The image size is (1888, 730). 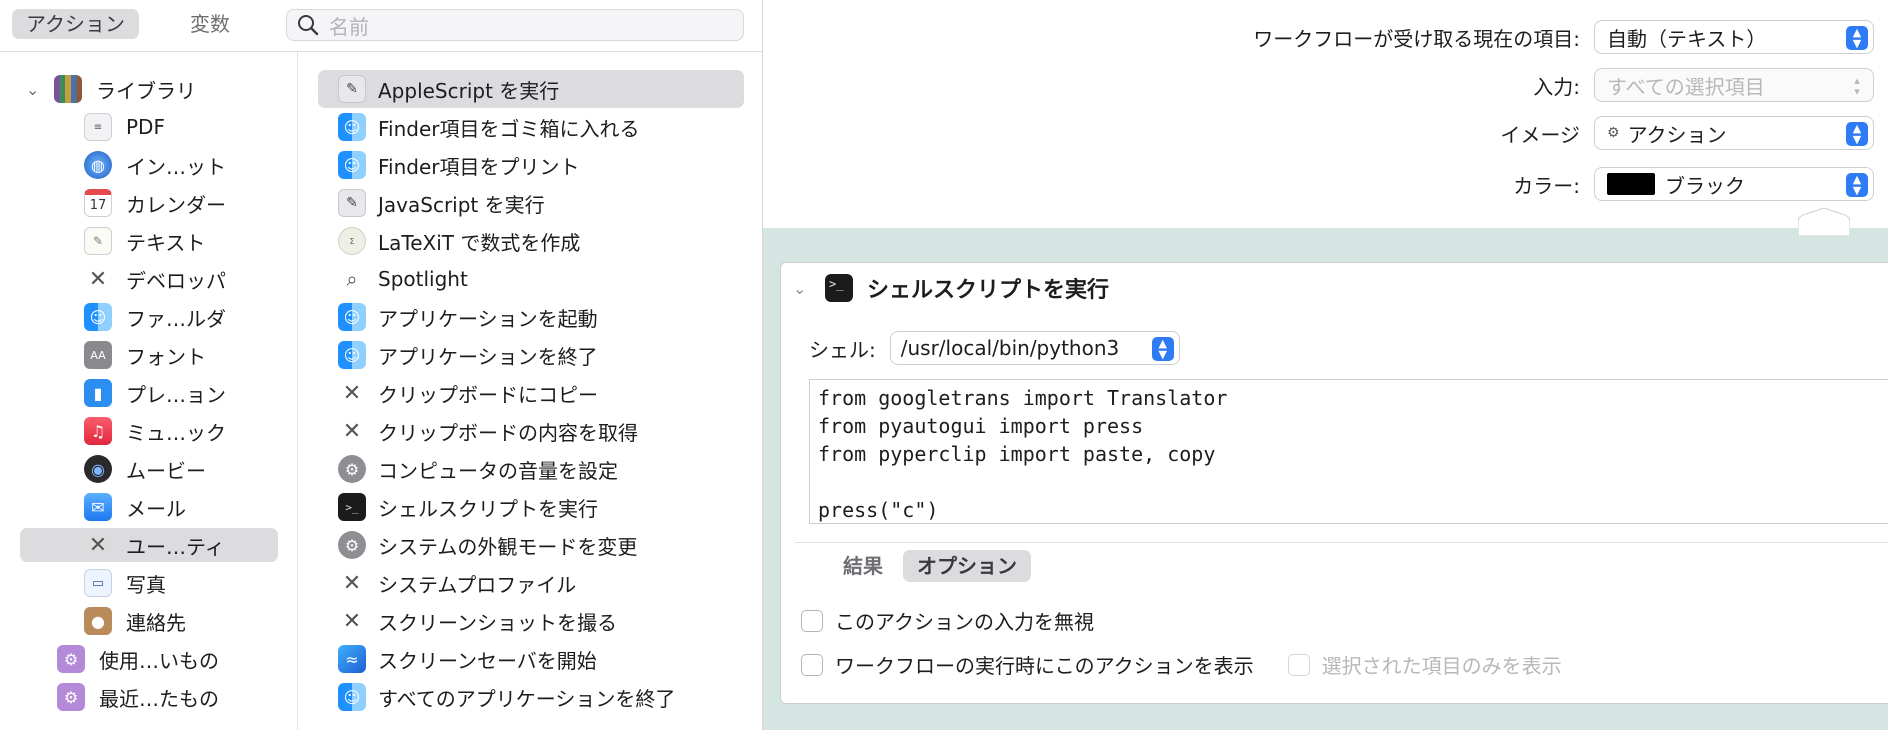 I want to click on library-item-fonts: AA フォント, so click(x=148, y=355).